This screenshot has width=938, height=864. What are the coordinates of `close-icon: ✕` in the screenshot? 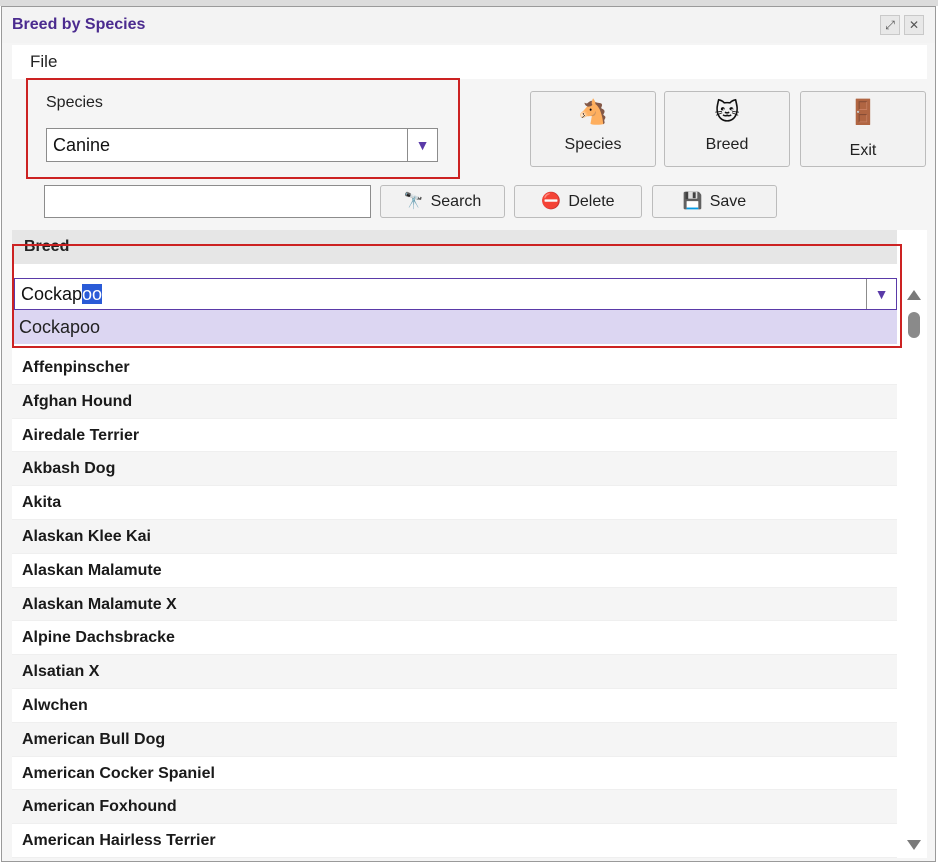 It's located at (914, 25).